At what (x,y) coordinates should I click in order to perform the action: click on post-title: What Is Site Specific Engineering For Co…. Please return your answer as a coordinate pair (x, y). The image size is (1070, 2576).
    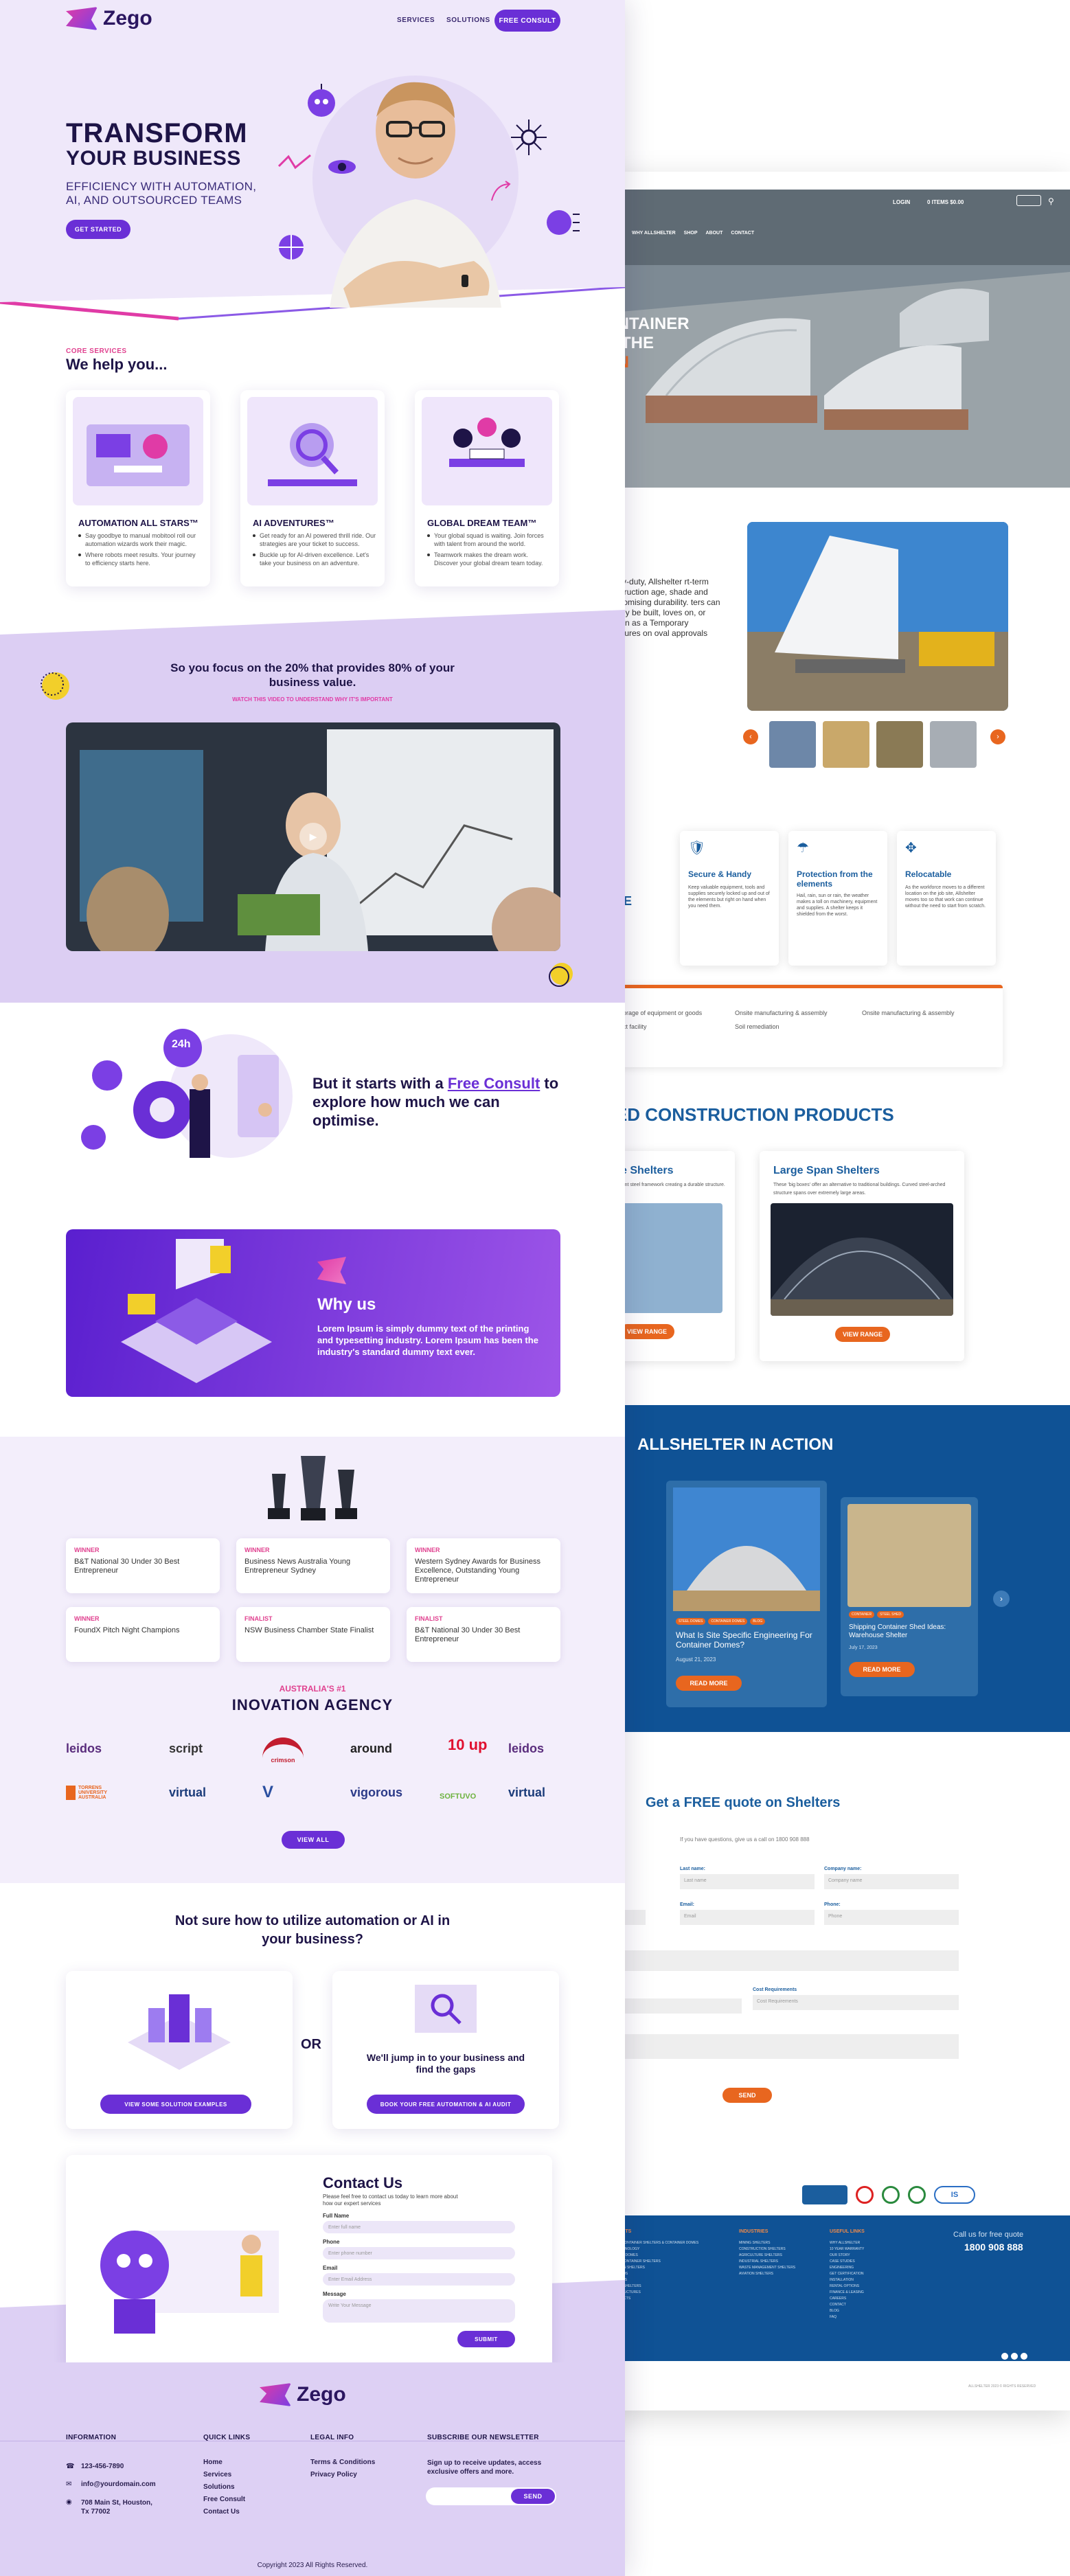
    Looking at the image, I should click on (746, 1640).